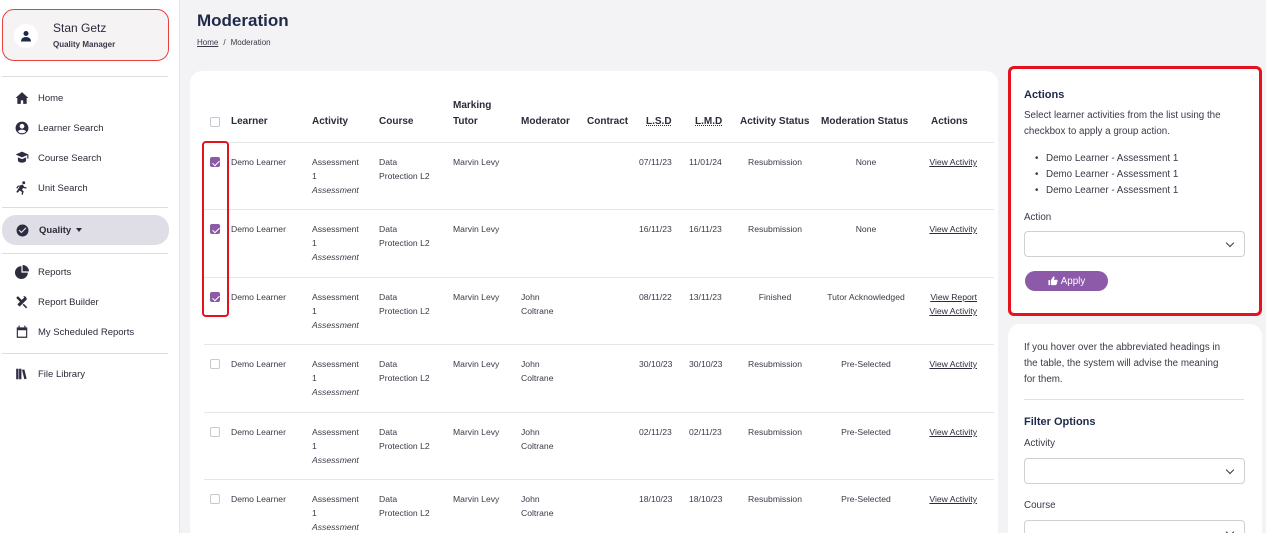 The image size is (1266, 533). What do you see at coordinates (864, 122) in the screenshot?
I see `header-moderation-status: Moderation Status` at bounding box center [864, 122].